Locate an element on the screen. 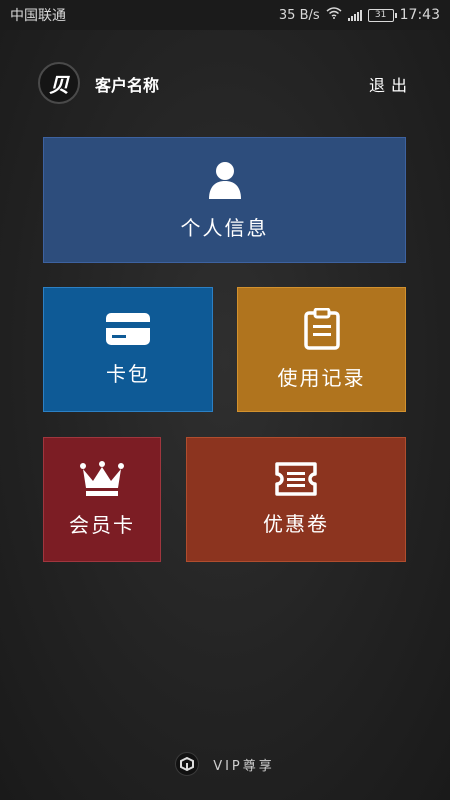 The width and height of the screenshot is (450, 800). brand-logo-glyph: 贝 is located at coordinates (59, 84).